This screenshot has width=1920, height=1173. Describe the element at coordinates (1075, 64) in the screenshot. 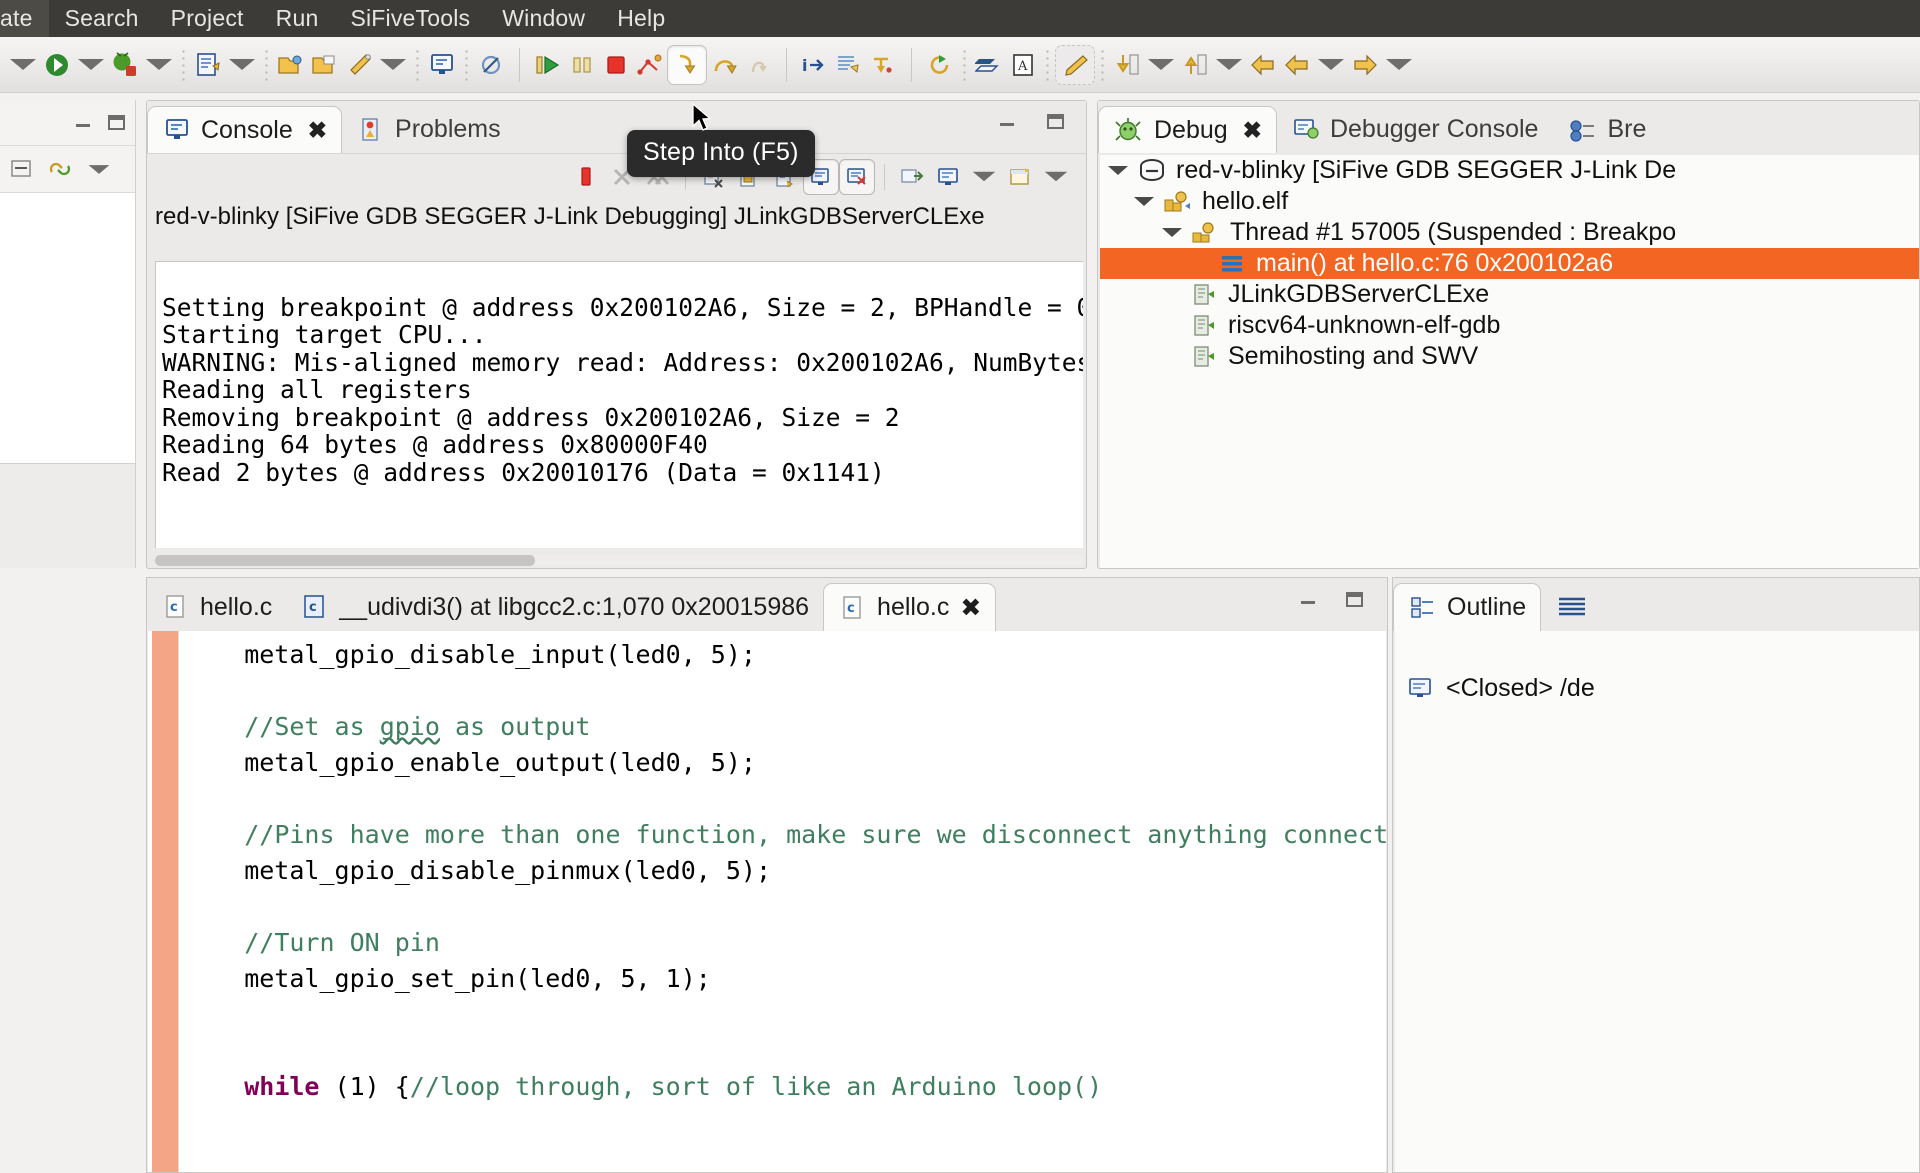

I see `pencil-highlight-button` at that location.